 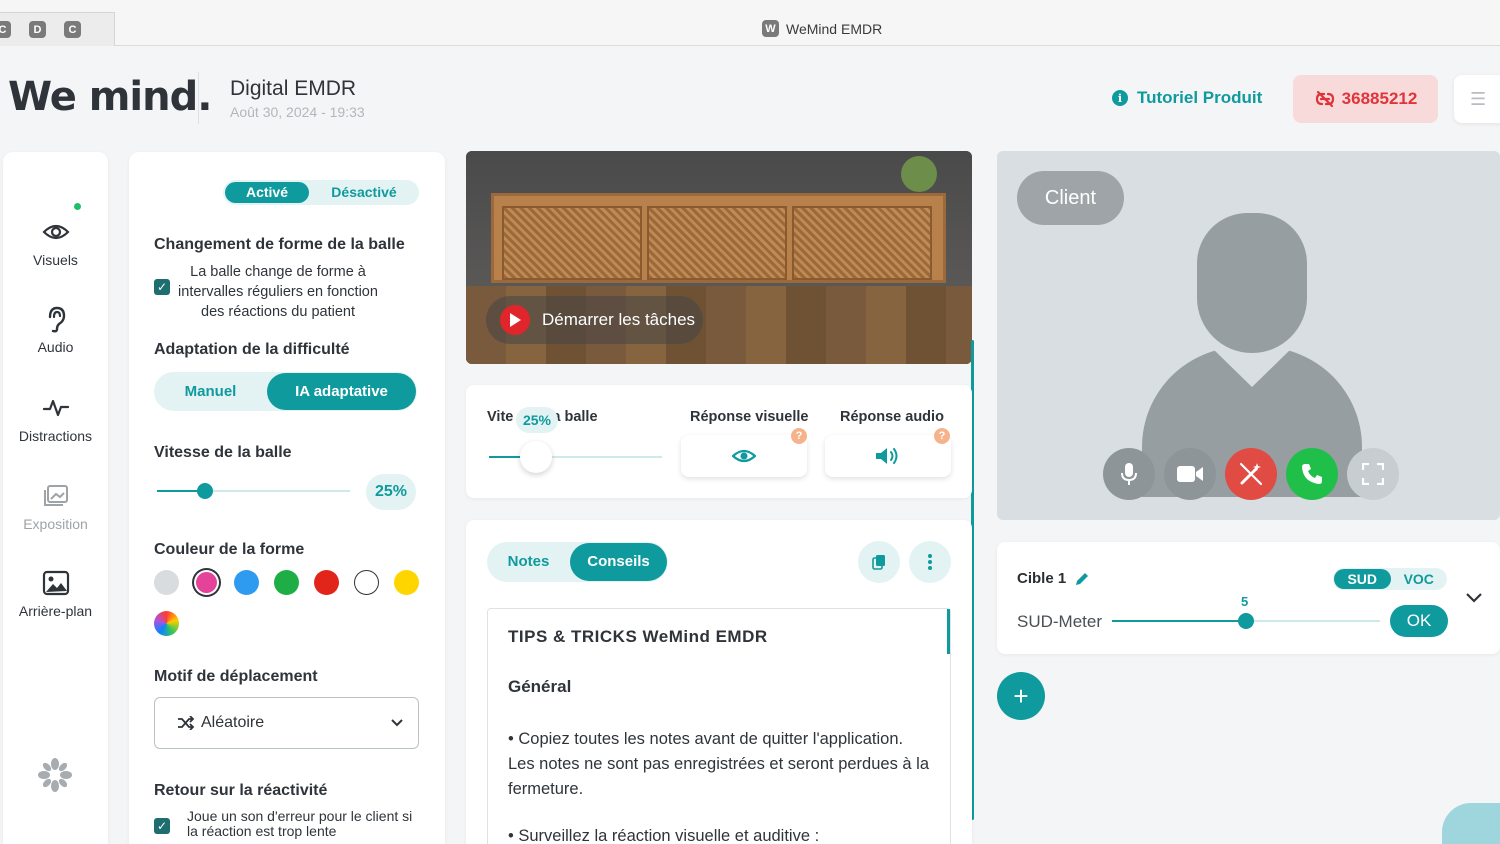 What do you see at coordinates (1365, 99) in the screenshot?
I see `session-code-button: 36885212` at bounding box center [1365, 99].